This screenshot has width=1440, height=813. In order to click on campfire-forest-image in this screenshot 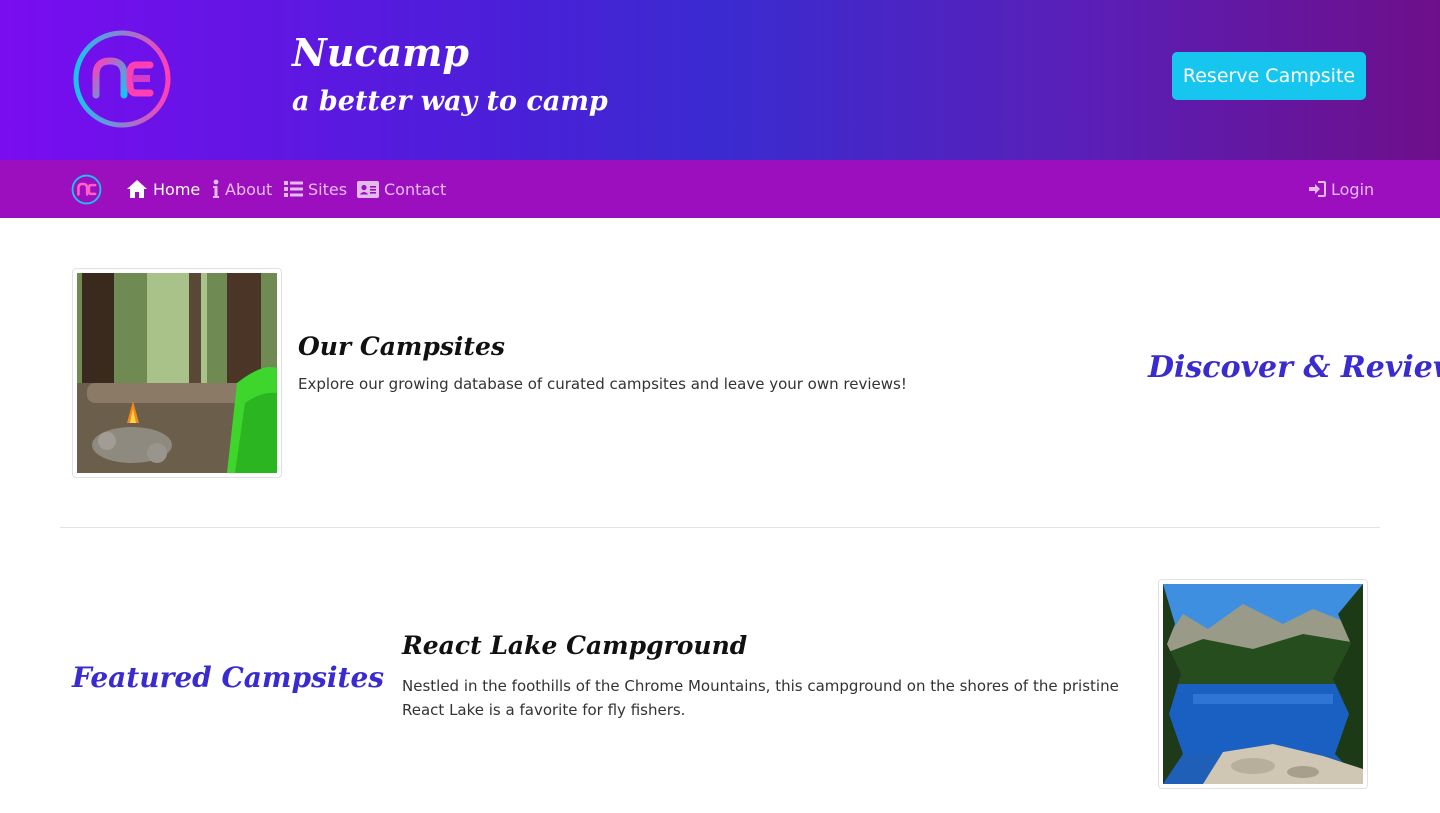, I will do `click(177, 373)`.